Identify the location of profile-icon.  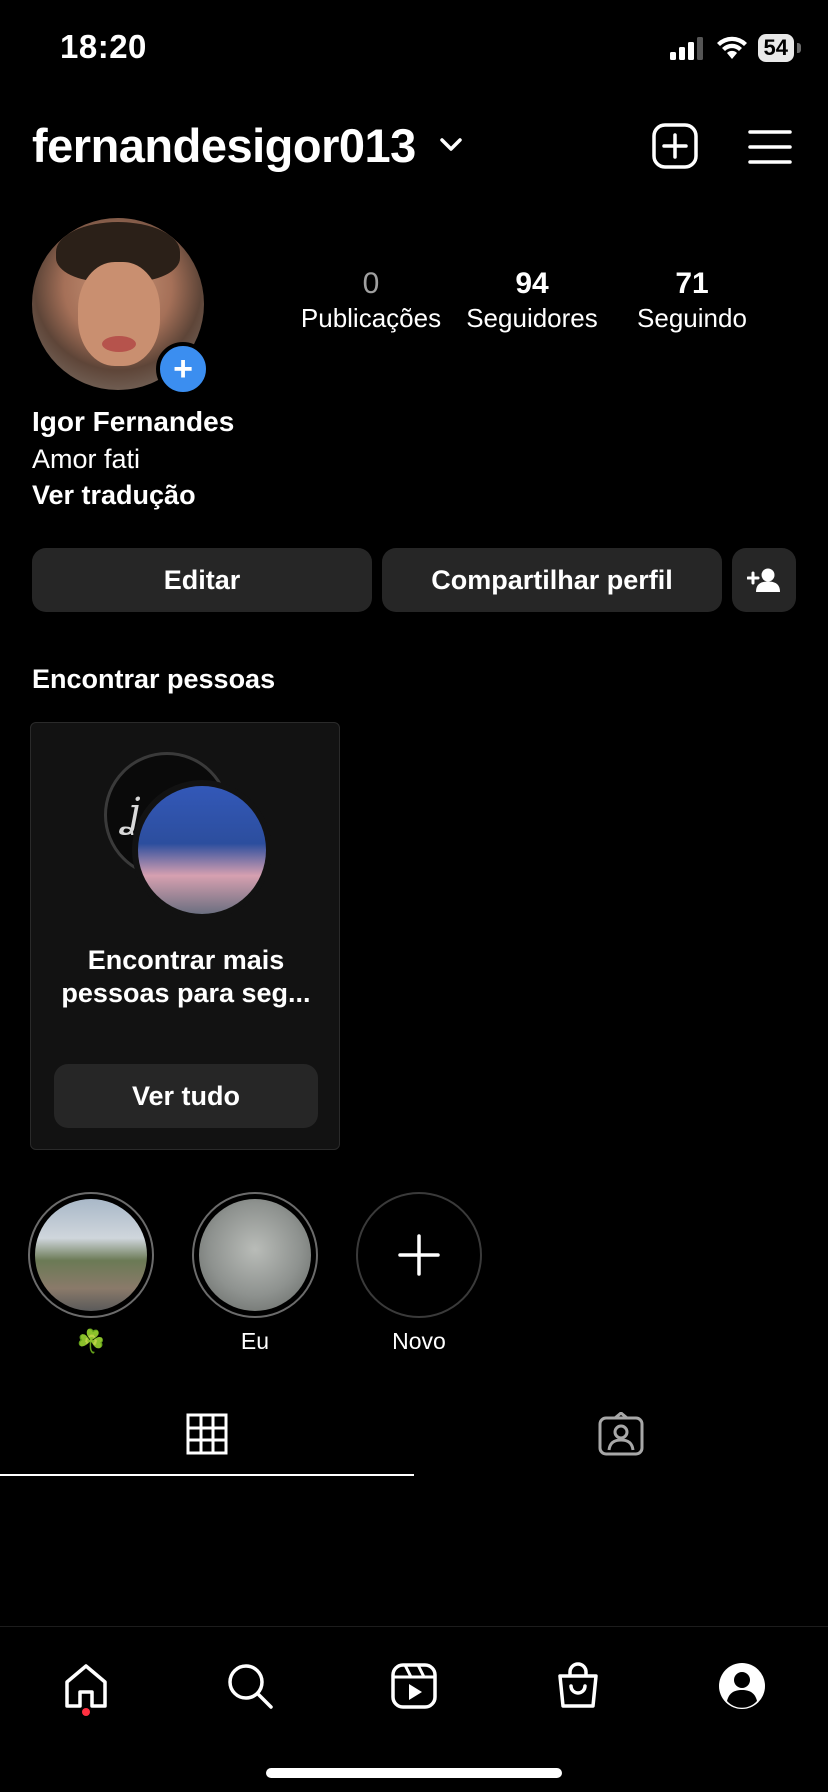
(742, 1686).